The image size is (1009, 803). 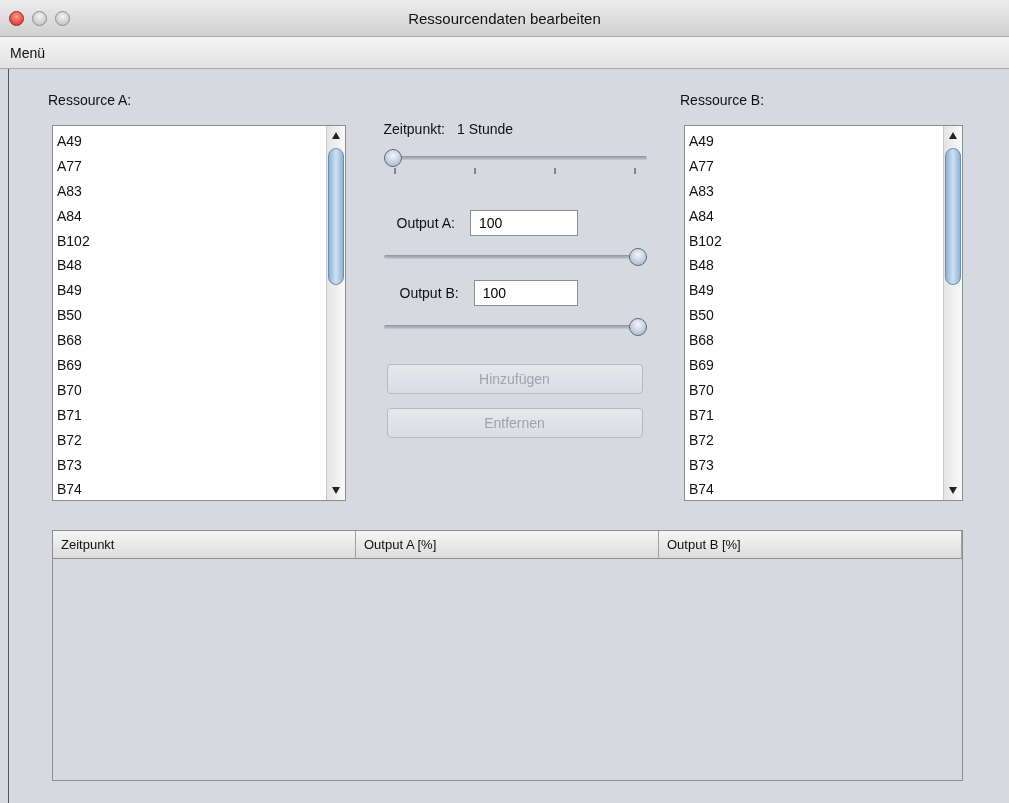 What do you see at coordinates (425, 223) in the screenshot?
I see `output-label: Output A:` at bounding box center [425, 223].